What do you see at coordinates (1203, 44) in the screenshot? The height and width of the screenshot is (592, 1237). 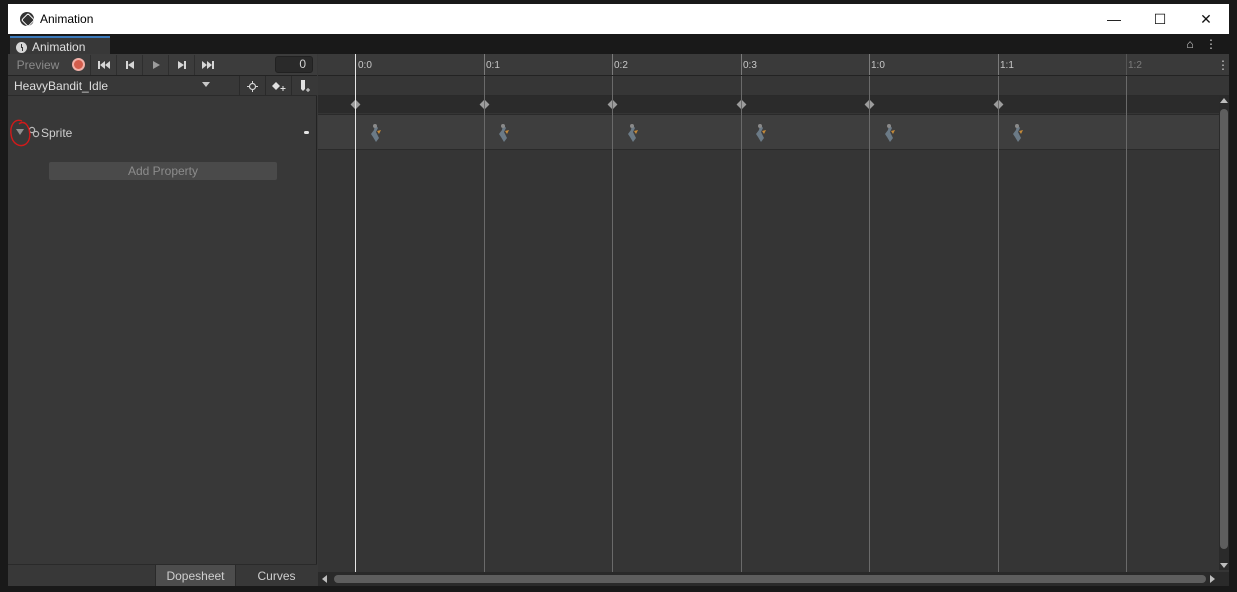 I see `tab-tools: ⌂ ⋮` at bounding box center [1203, 44].